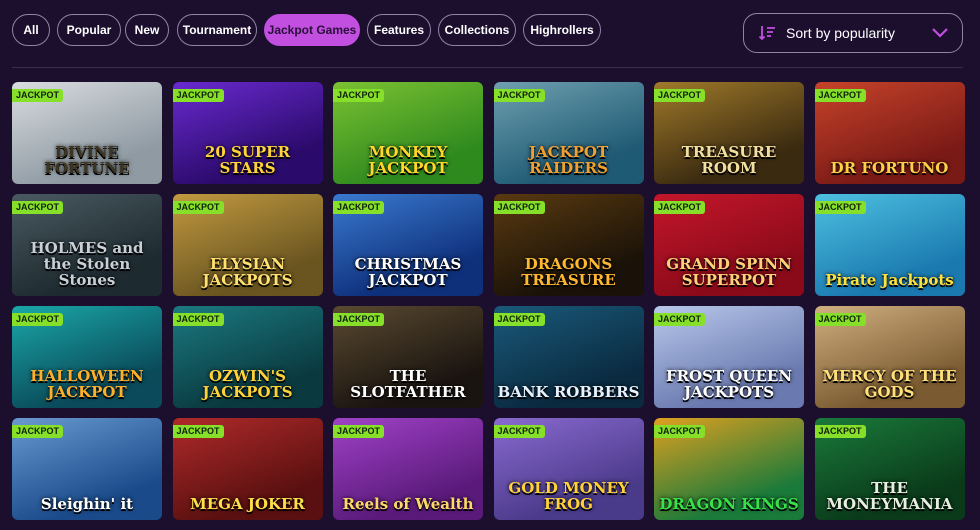 Image resolution: width=980 pixels, height=530 pixels. What do you see at coordinates (408, 133) in the screenshot?
I see `game-tile: JACKPOT MONKEY JACKPOT` at bounding box center [408, 133].